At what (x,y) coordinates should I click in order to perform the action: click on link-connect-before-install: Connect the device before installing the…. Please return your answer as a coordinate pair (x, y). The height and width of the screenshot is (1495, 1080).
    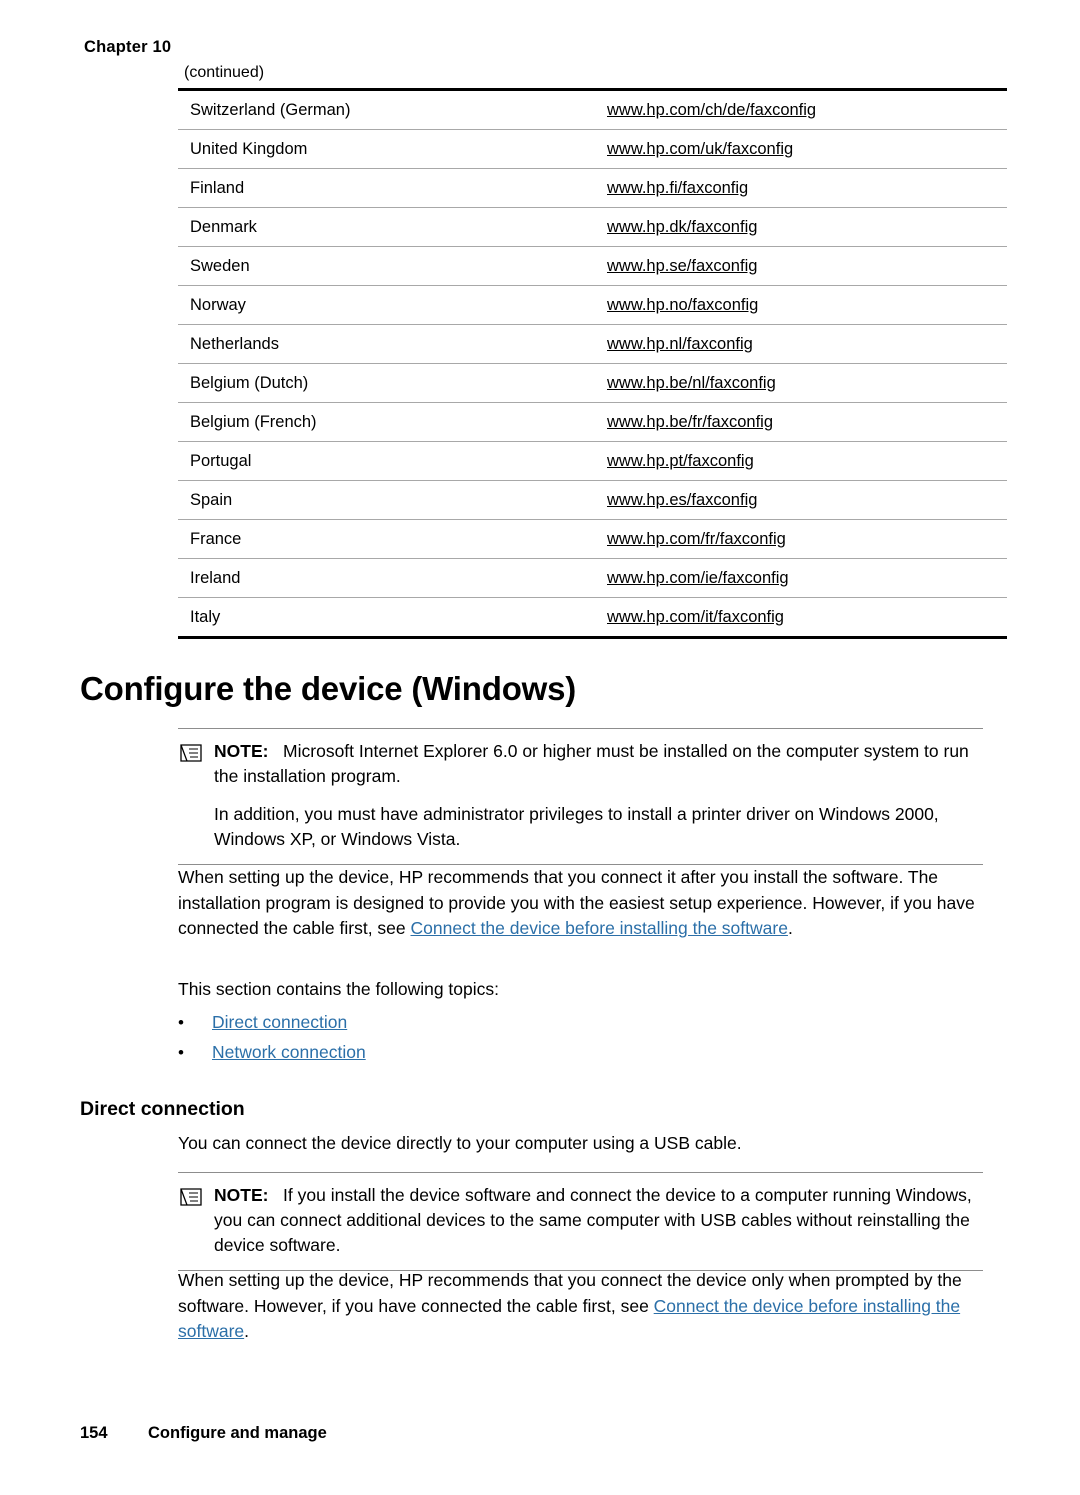
    Looking at the image, I should click on (599, 928).